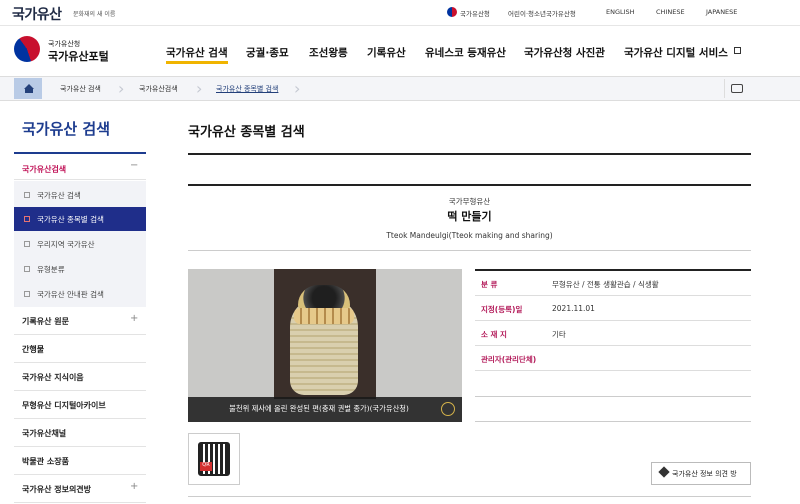 This screenshot has width=800, height=504. Describe the element at coordinates (33, 349) in the screenshot. I see `lnb-item-label: 간행물` at that location.